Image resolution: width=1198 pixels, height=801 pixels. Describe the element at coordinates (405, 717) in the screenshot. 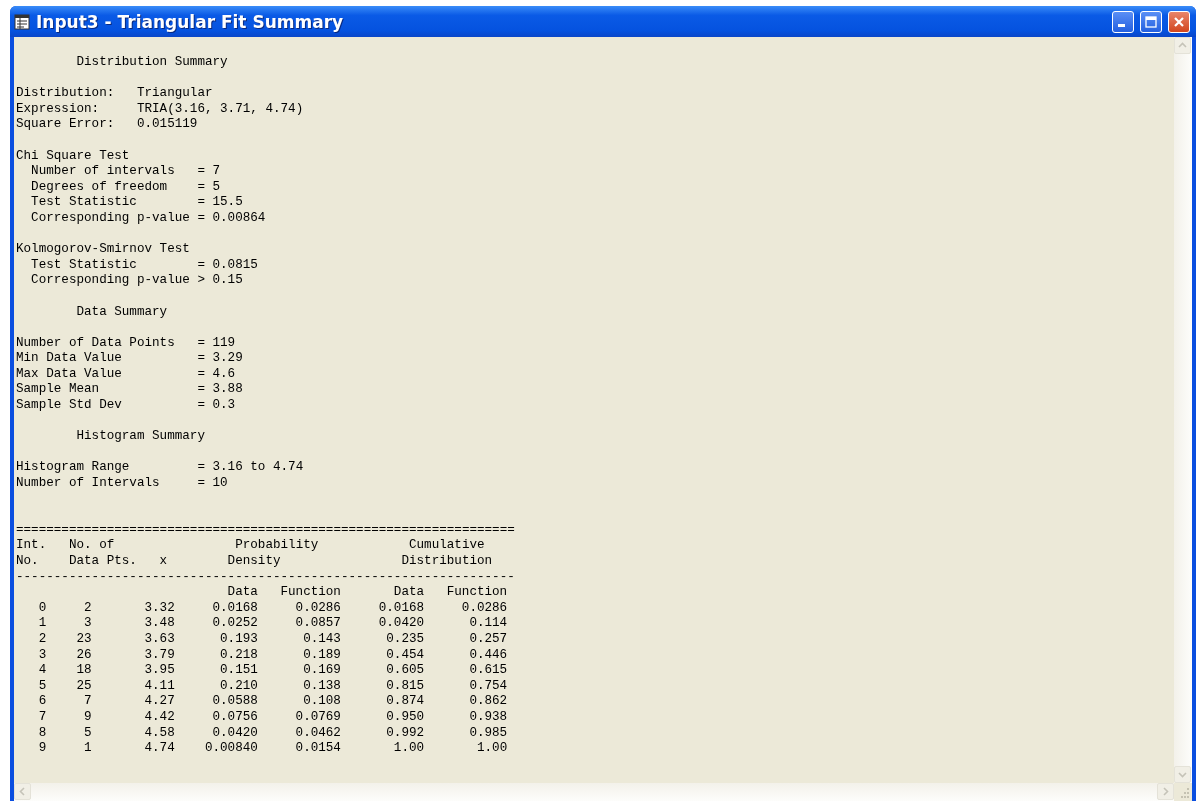

I see `table-cell-text: 0.950` at that location.